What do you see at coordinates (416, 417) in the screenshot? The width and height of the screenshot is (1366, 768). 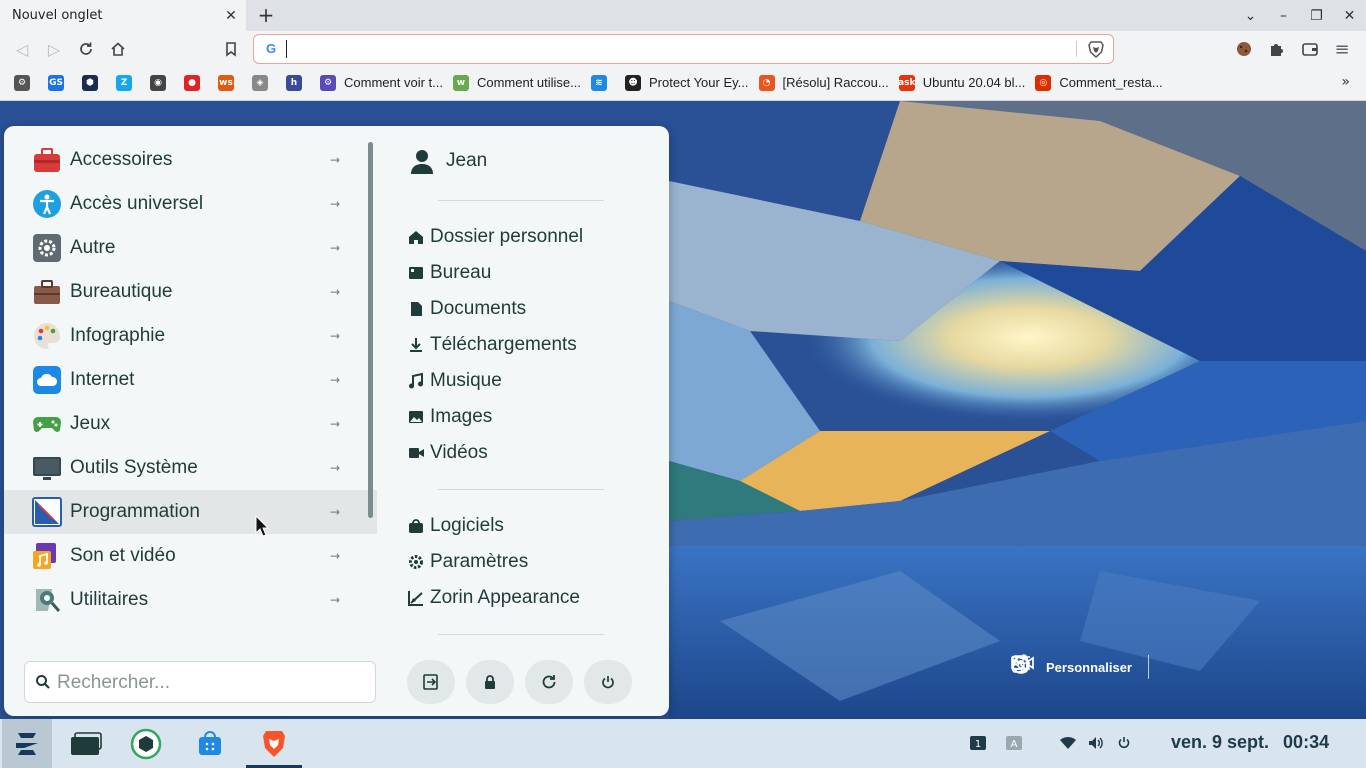 I see `image-icon` at bounding box center [416, 417].